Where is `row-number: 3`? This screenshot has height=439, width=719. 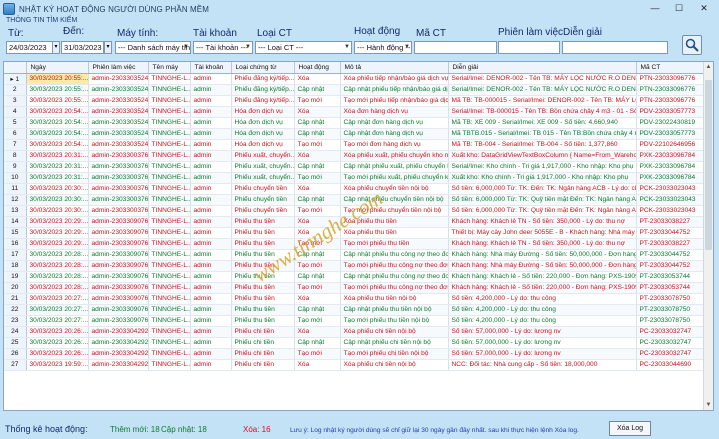 row-number: 3 is located at coordinates (15, 101).